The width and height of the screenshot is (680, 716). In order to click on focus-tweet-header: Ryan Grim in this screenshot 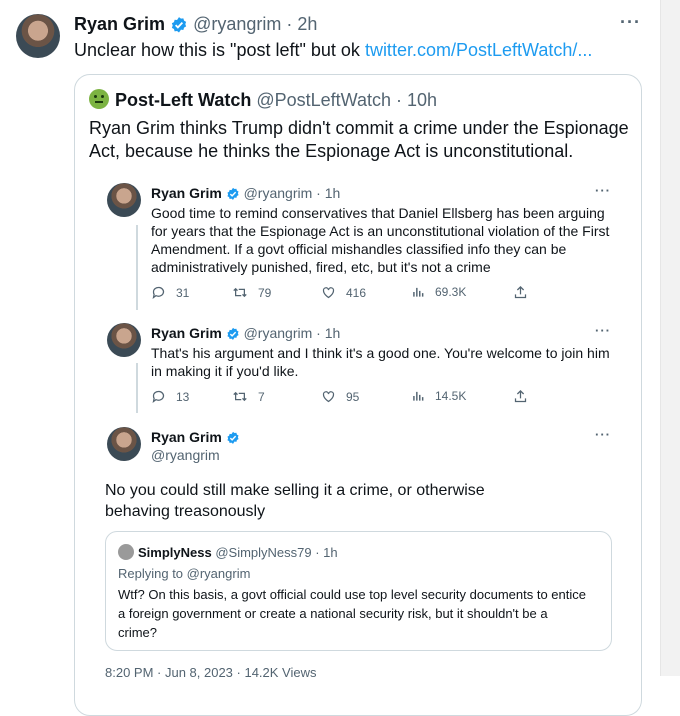, I will do `click(195, 437)`.